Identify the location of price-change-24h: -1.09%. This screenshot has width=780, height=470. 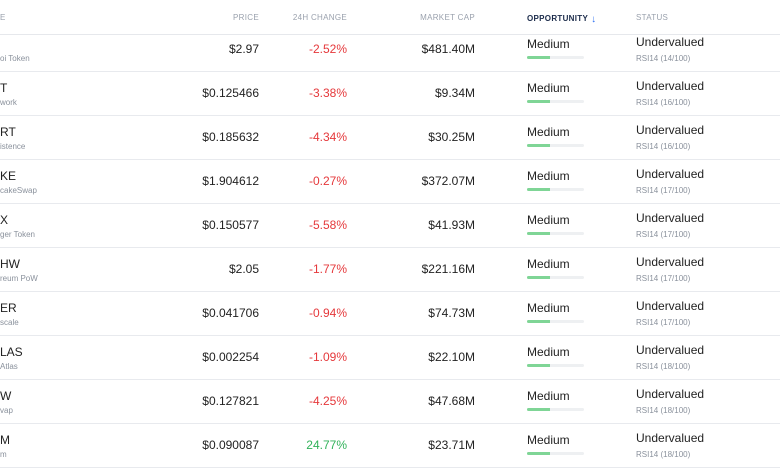
(327, 357).